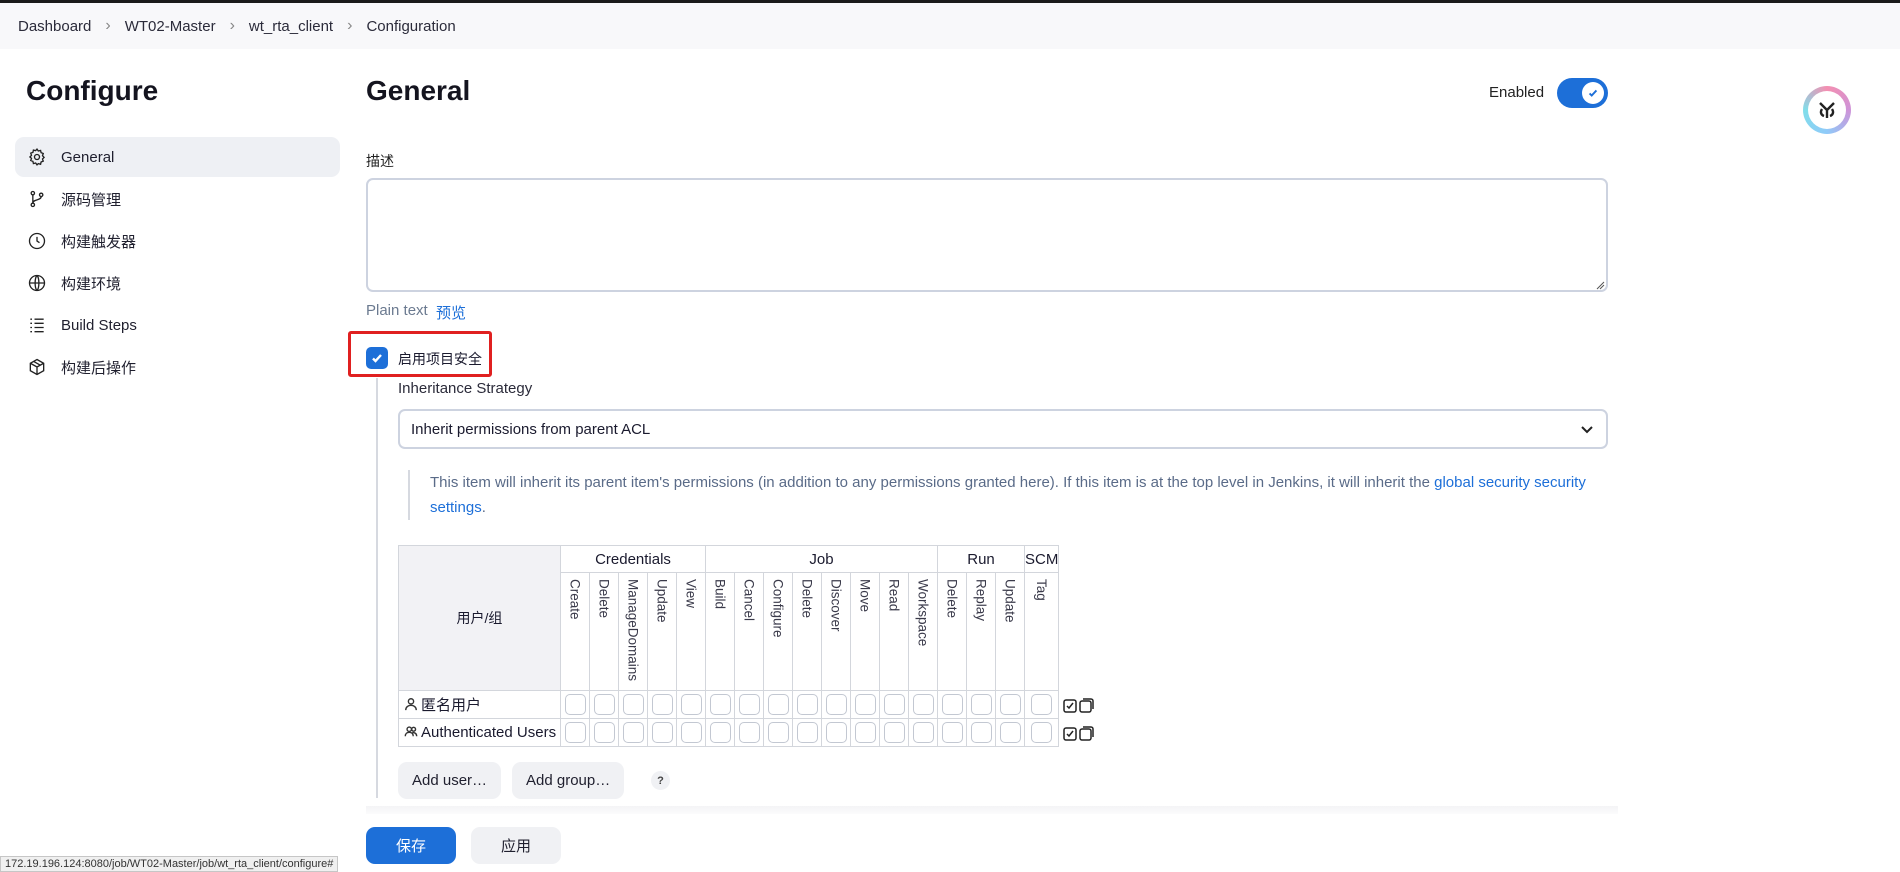  What do you see at coordinates (720, 631) in the screenshot?
I see `permission-column-header: Build` at bounding box center [720, 631].